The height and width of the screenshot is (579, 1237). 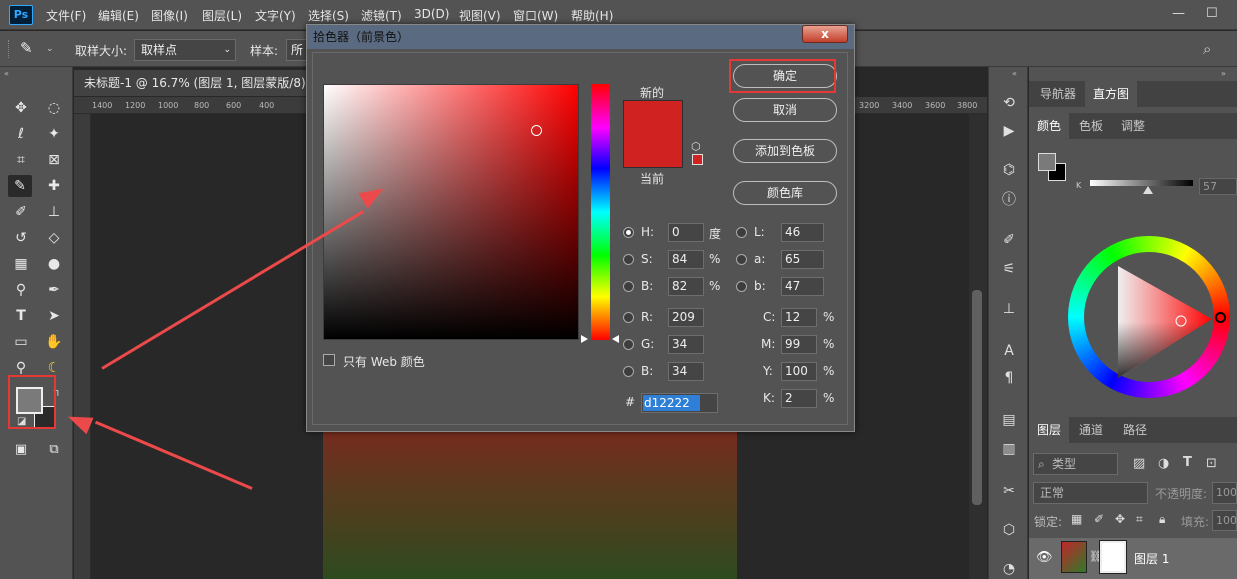 What do you see at coordinates (1224, 493) in the screenshot?
I see `opacity-field: 100%` at bounding box center [1224, 493].